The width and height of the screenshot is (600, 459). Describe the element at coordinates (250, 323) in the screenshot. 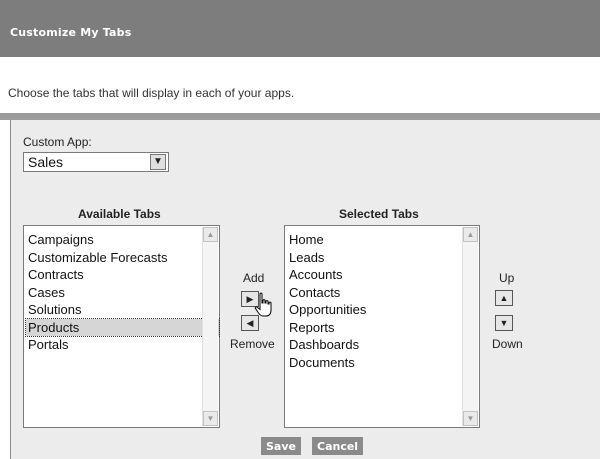

I see `arrow-left-icon: ◀` at that location.